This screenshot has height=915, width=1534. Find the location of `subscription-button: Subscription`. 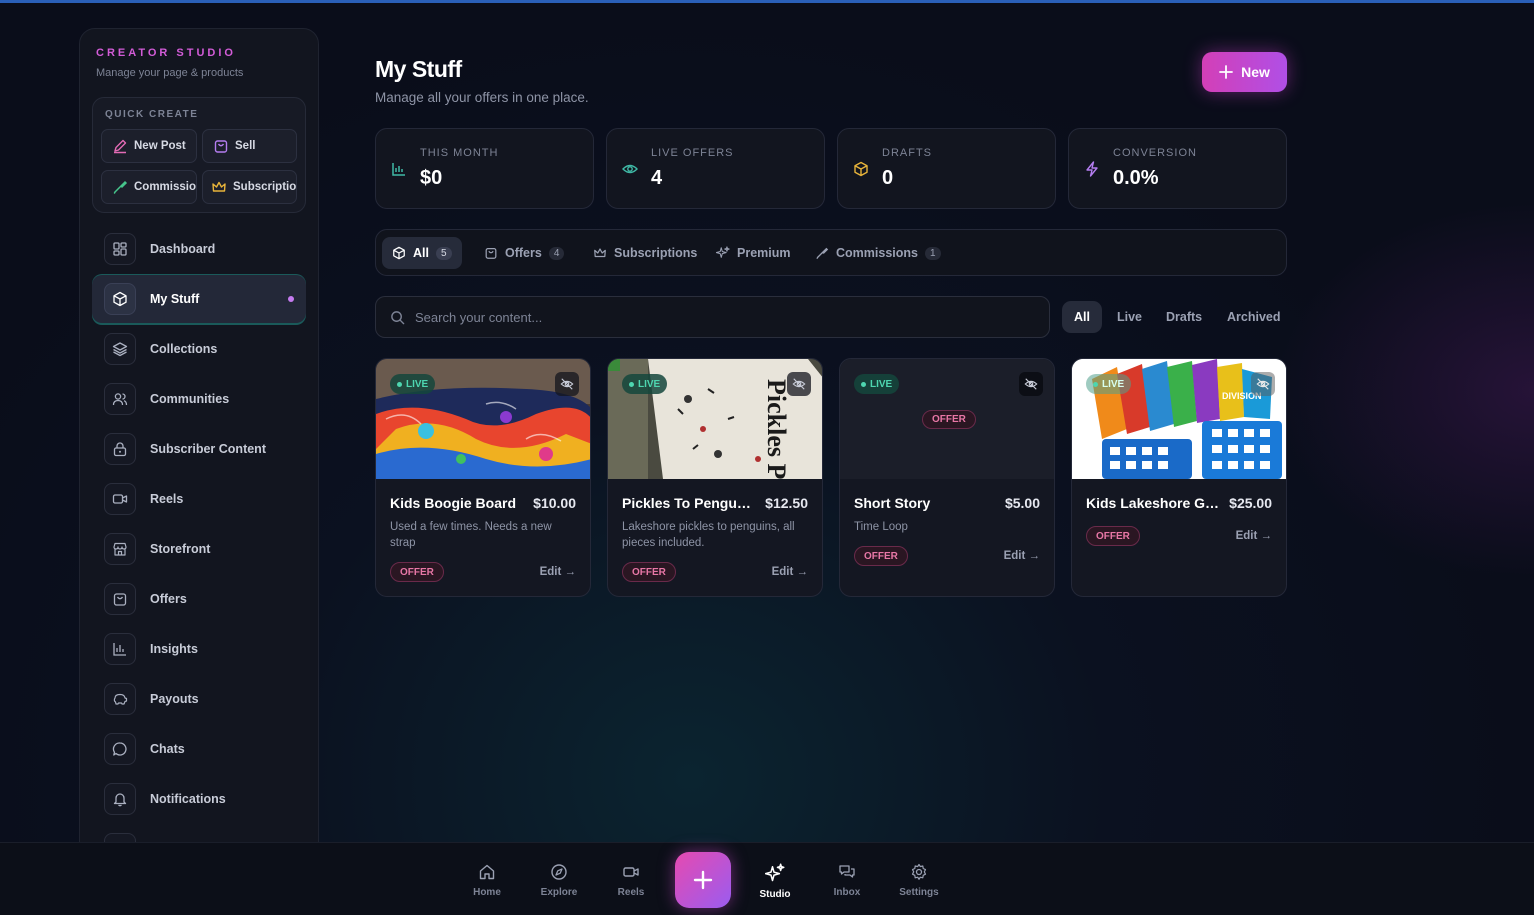

subscription-button: Subscription is located at coordinates (249, 187).